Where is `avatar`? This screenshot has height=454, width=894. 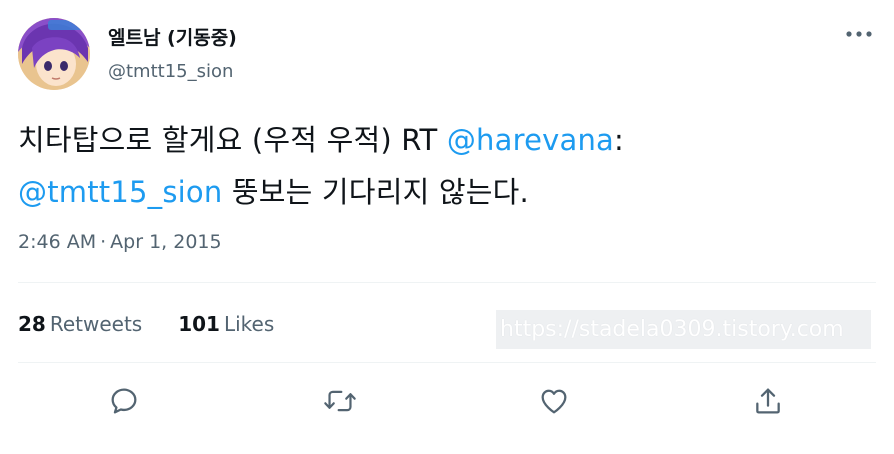 avatar is located at coordinates (54, 54).